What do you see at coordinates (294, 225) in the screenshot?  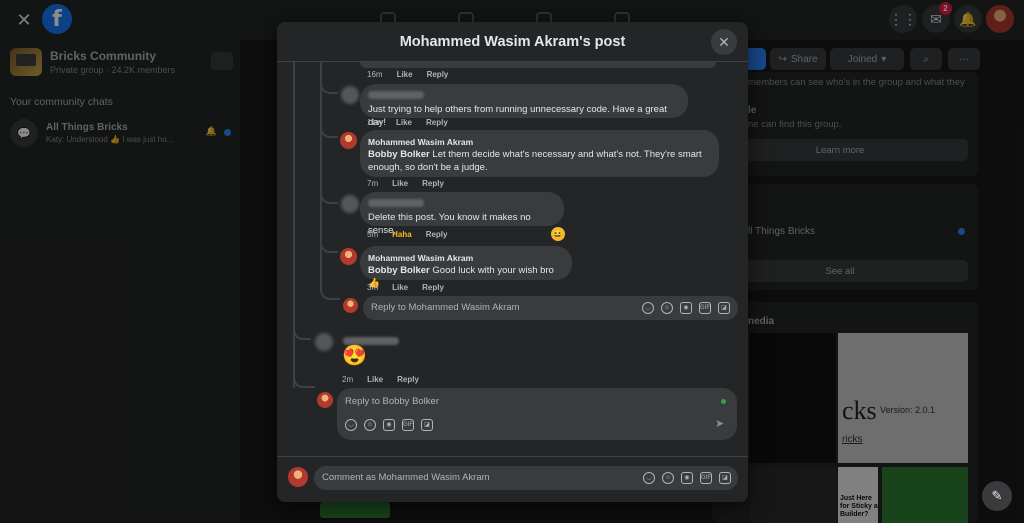 I see `thread-line-outer` at bounding box center [294, 225].